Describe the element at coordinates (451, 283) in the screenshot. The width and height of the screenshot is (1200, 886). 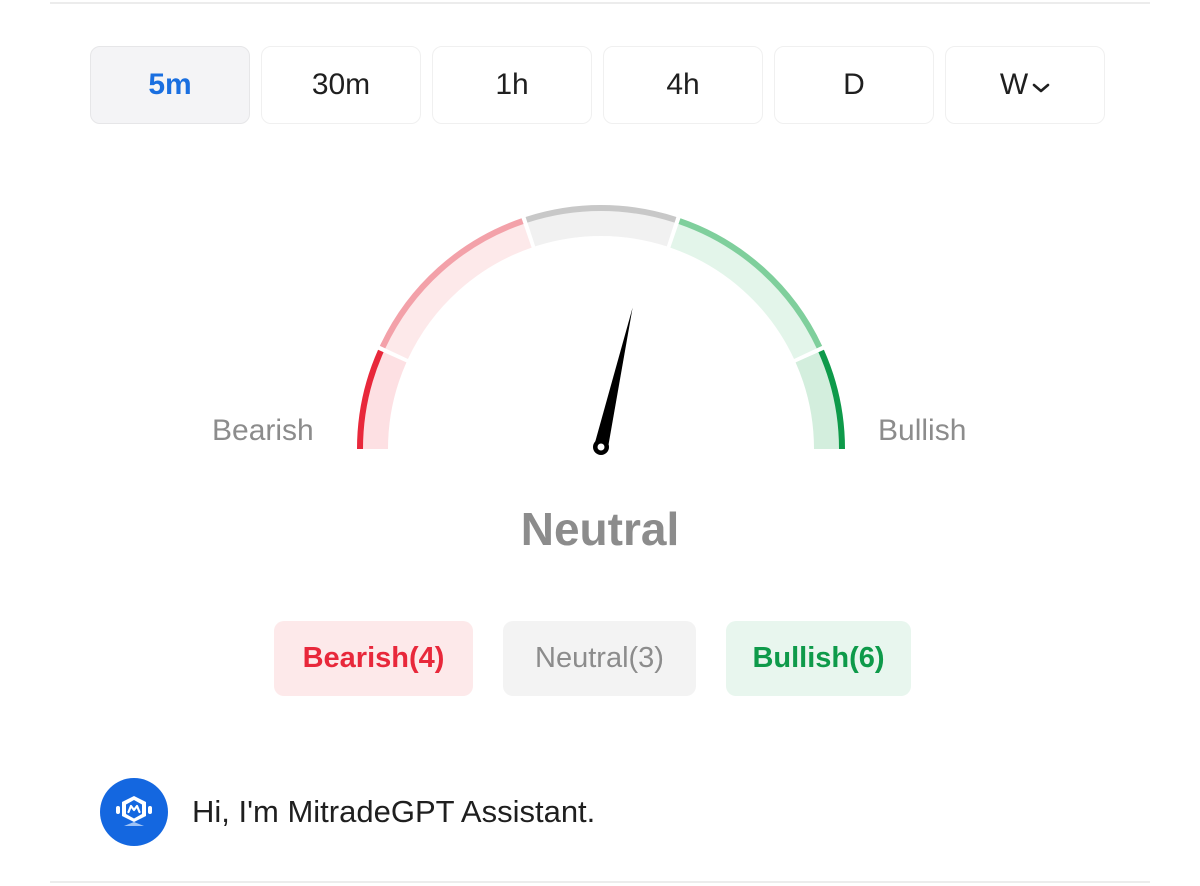
I see `gauge-segment-bearish` at that location.